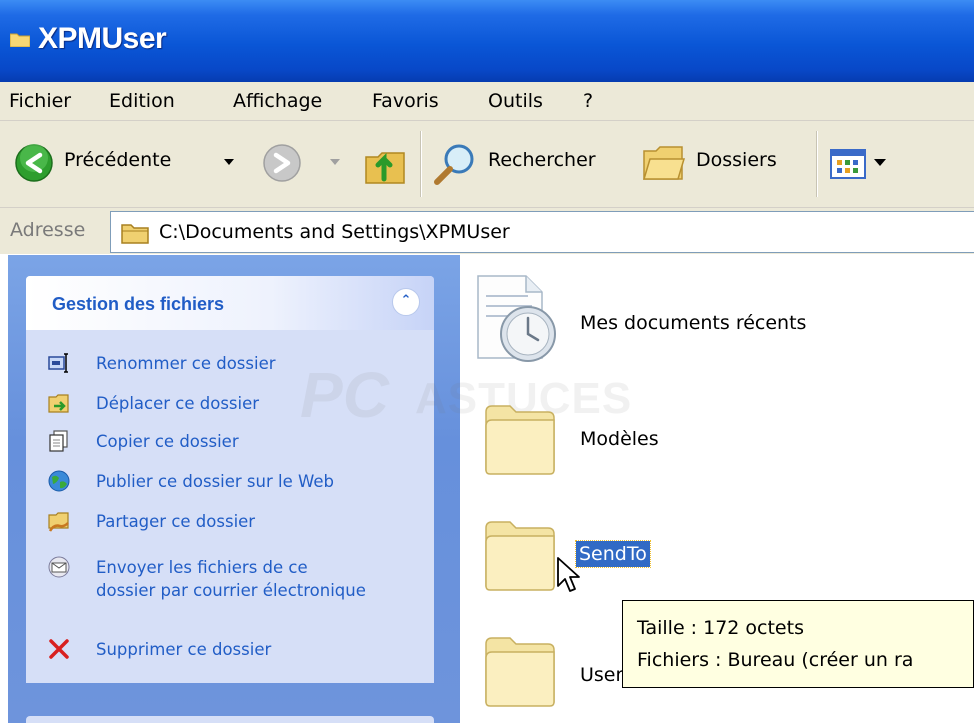 The width and height of the screenshot is (974, 723). What do you see at coordinates (848, 164) in the screenshot?
I see `views-icon` at bounding box center [848, 164].